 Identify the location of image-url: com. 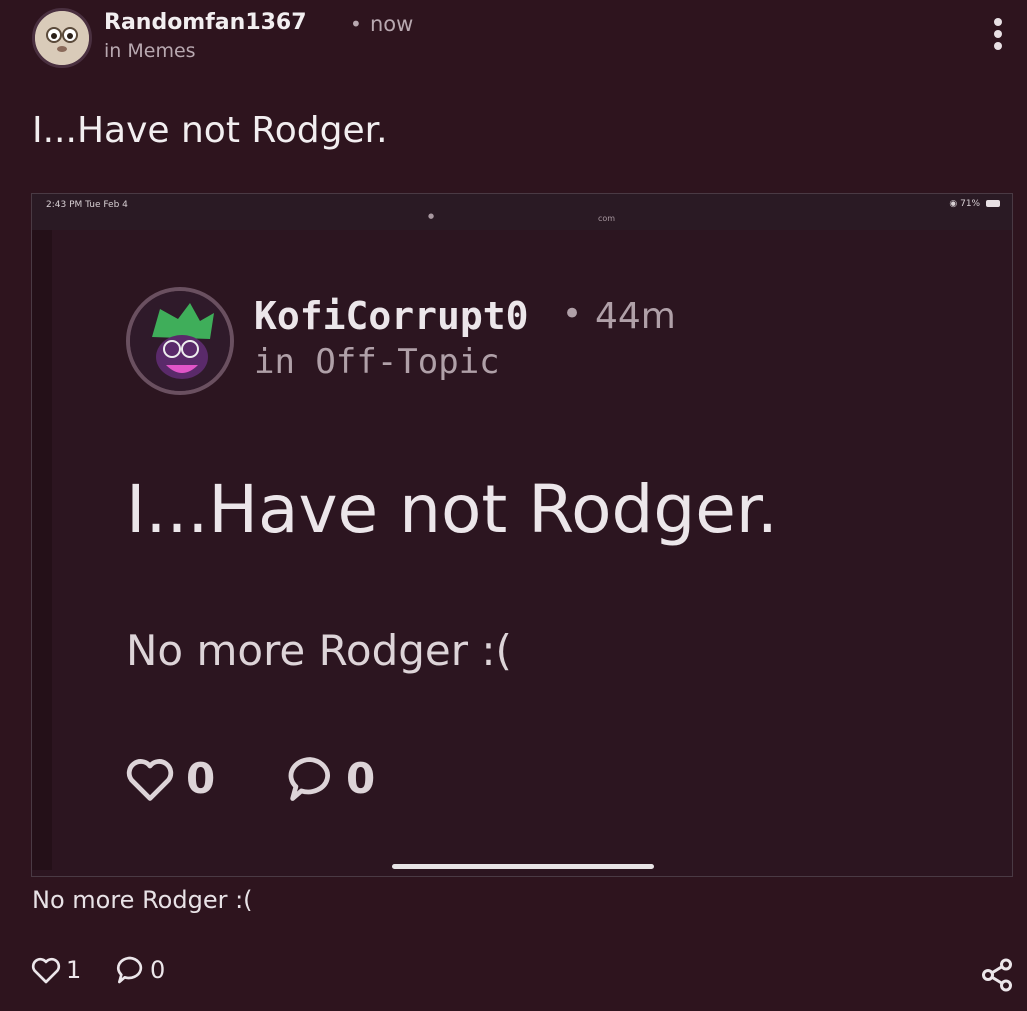
(607, 218).